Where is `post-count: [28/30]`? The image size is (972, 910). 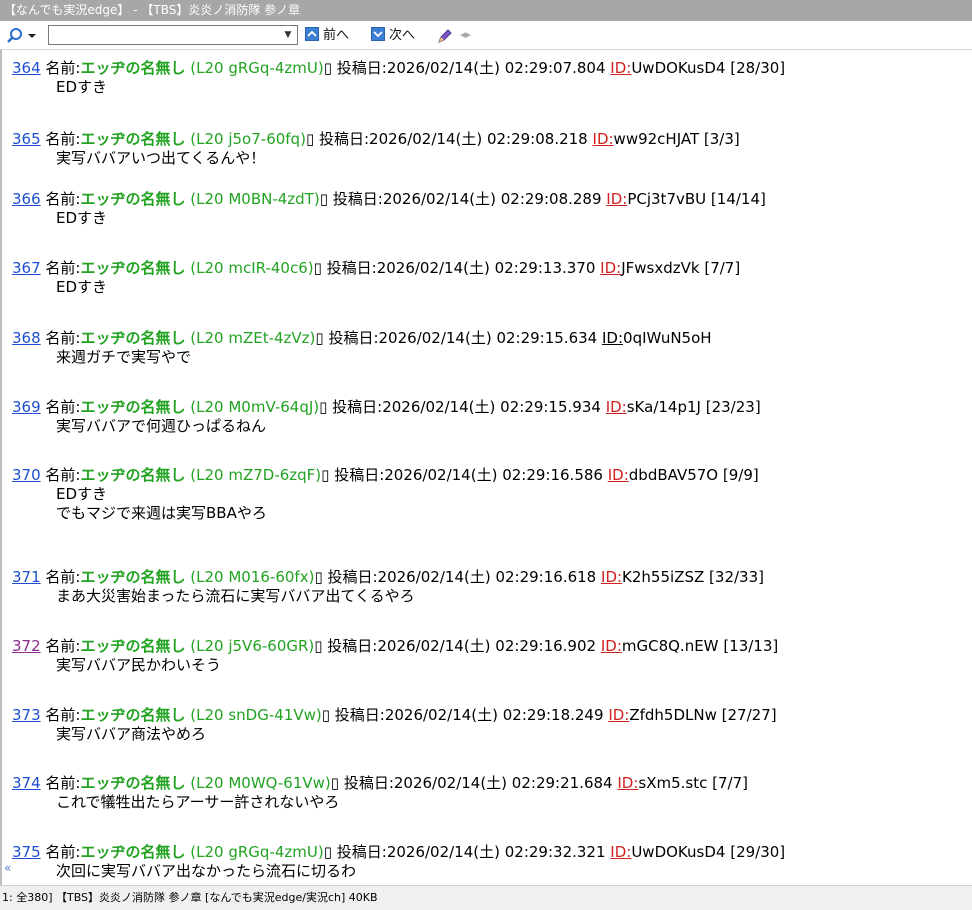 post-count: [28/30] is located at coordinates (758, 68).